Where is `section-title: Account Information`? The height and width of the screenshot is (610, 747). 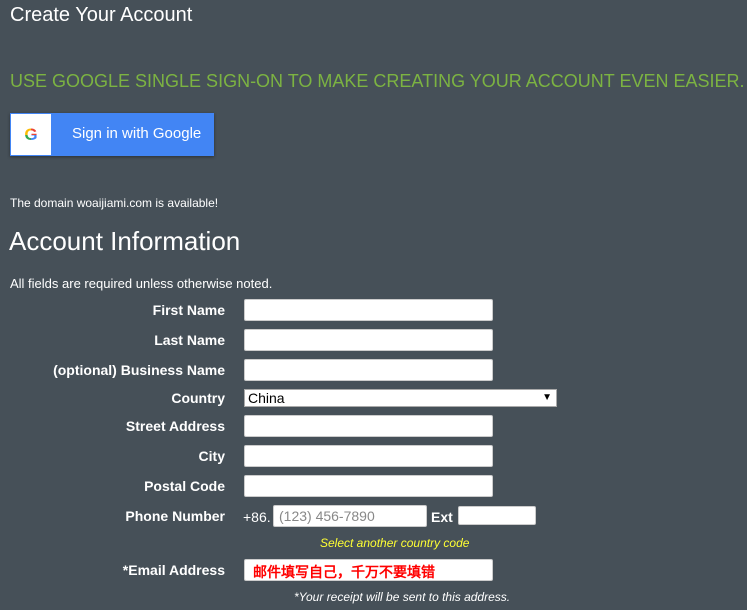 section-title: Account Information is located at coordinates (125, 241).